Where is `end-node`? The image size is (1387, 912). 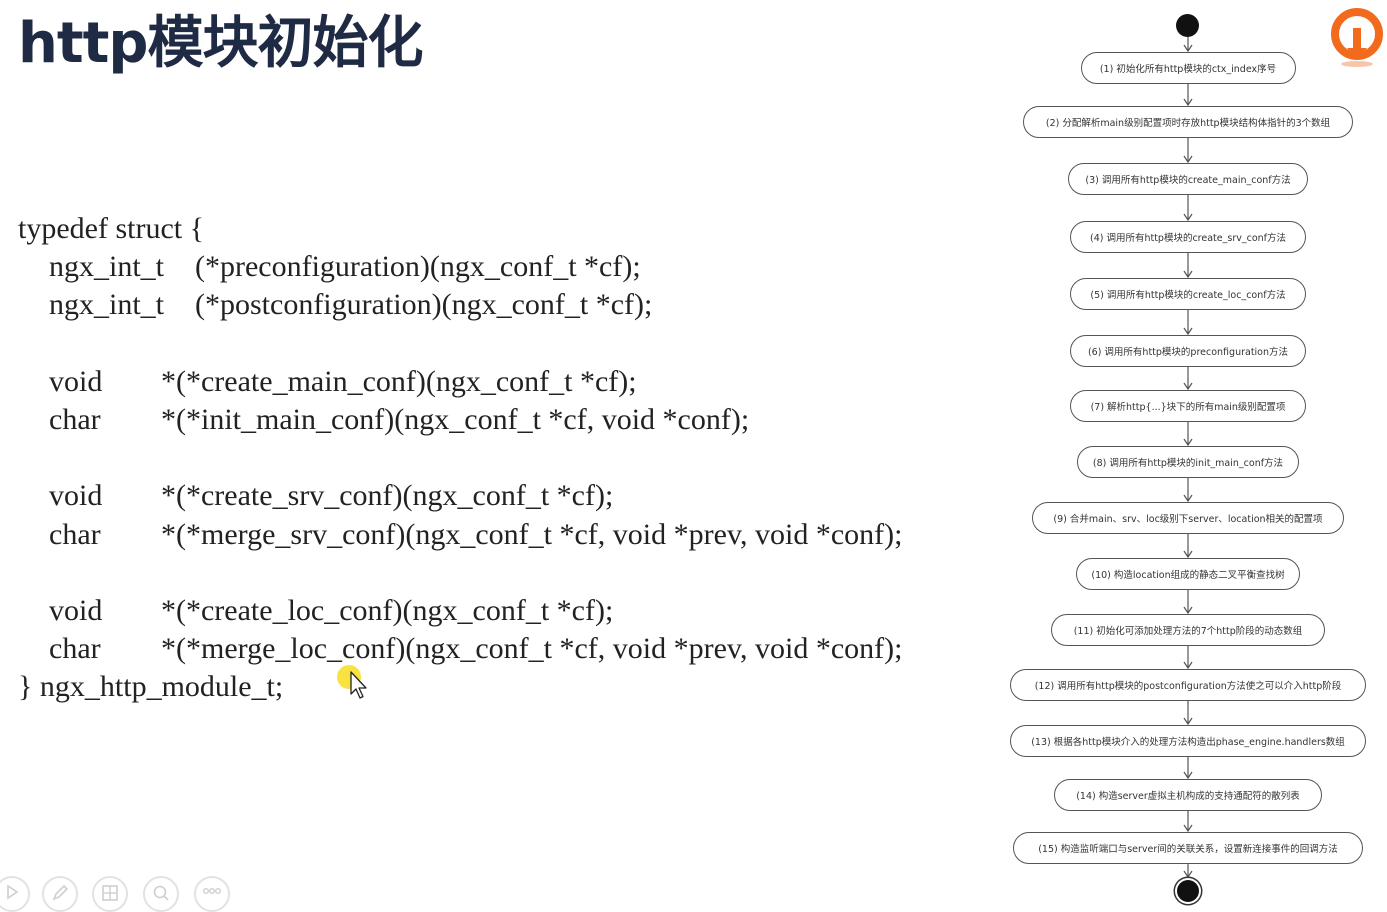
end-node is located at coordinates (1188, 891).